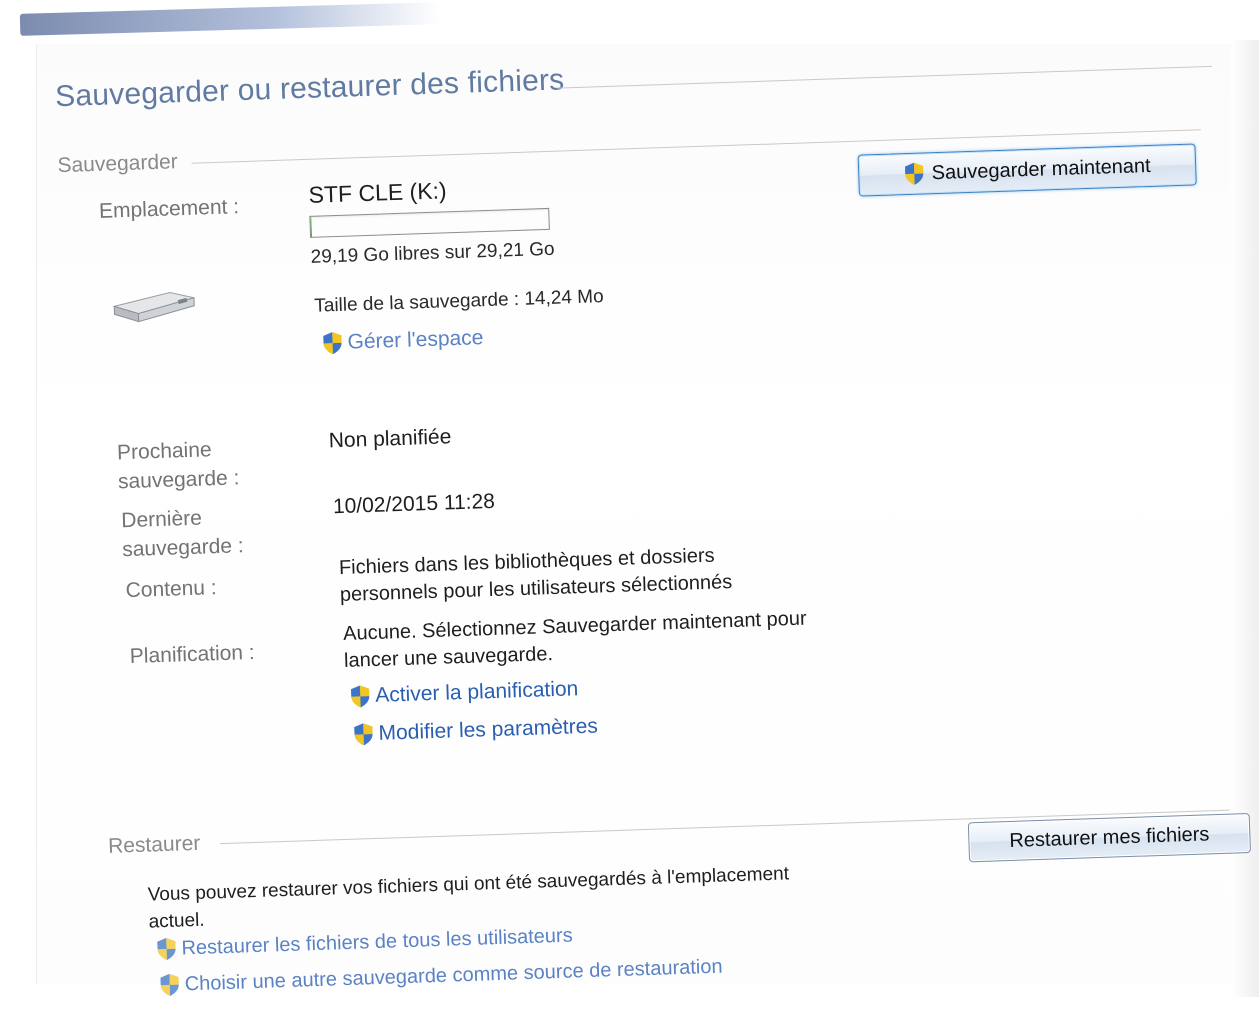 Image resolution: width=1259 pixels, height=1017 pixels. Describe the element at coordinates (311, 226) in the screenshot. I see `drive-usage-fill` at that location.